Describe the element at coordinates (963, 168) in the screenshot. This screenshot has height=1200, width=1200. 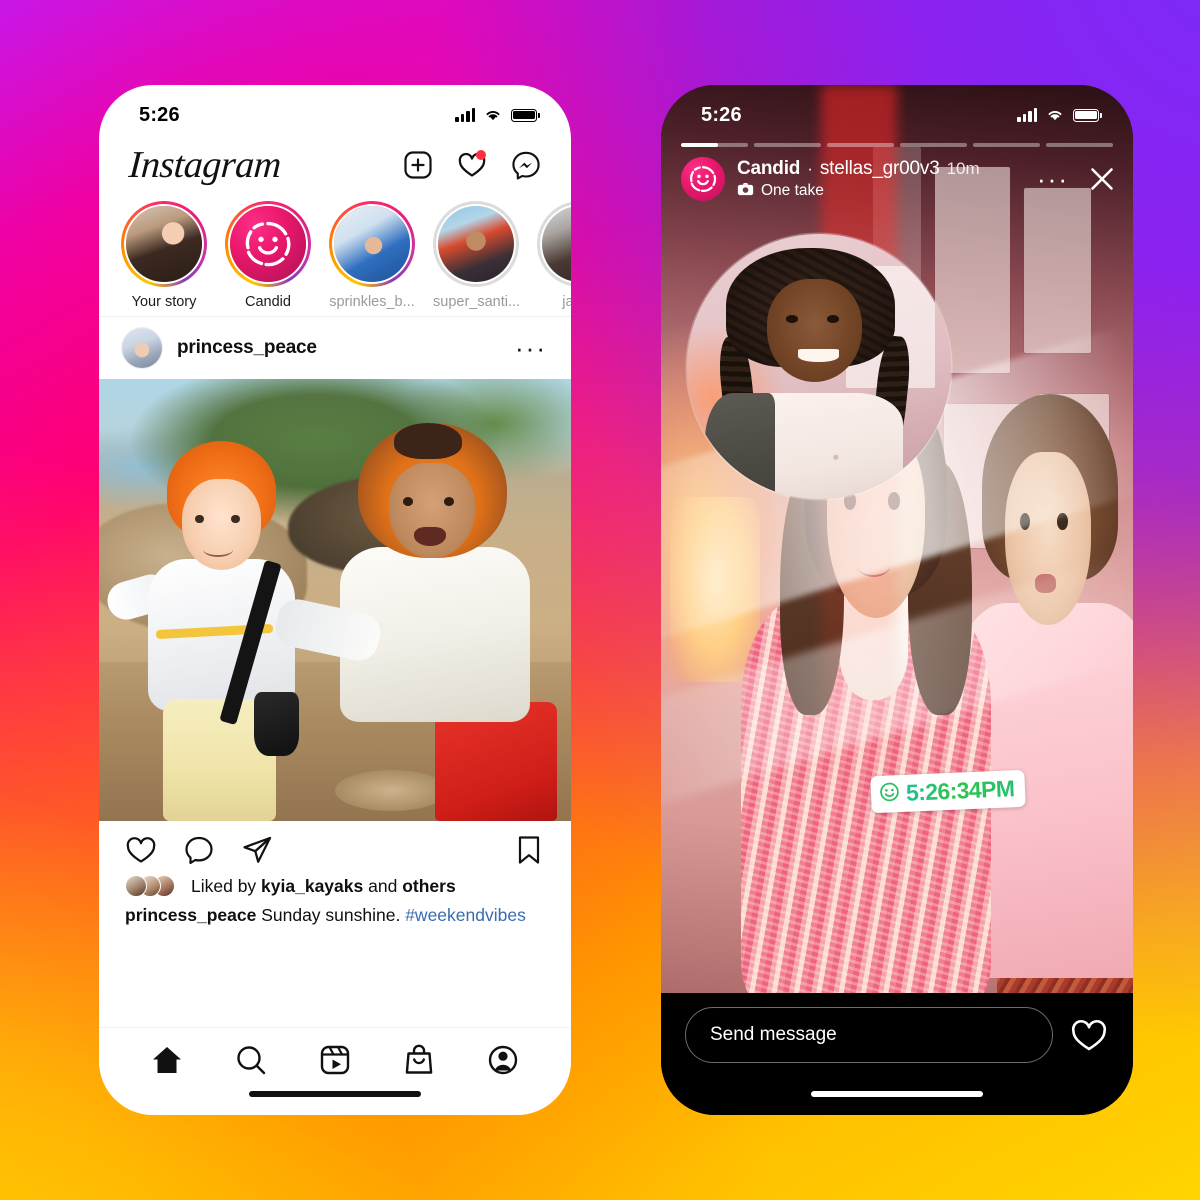
I see `story-timestamp: 10m` at that location.